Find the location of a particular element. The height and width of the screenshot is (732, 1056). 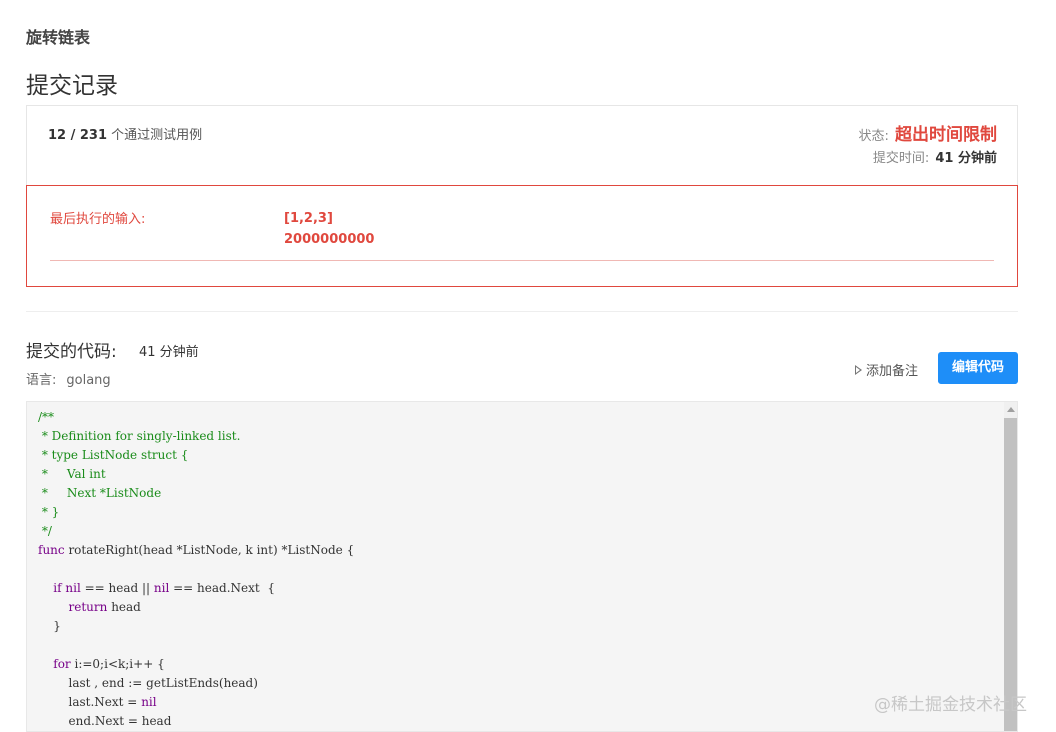

code-keyword: if is located at coordinates (57, 588).